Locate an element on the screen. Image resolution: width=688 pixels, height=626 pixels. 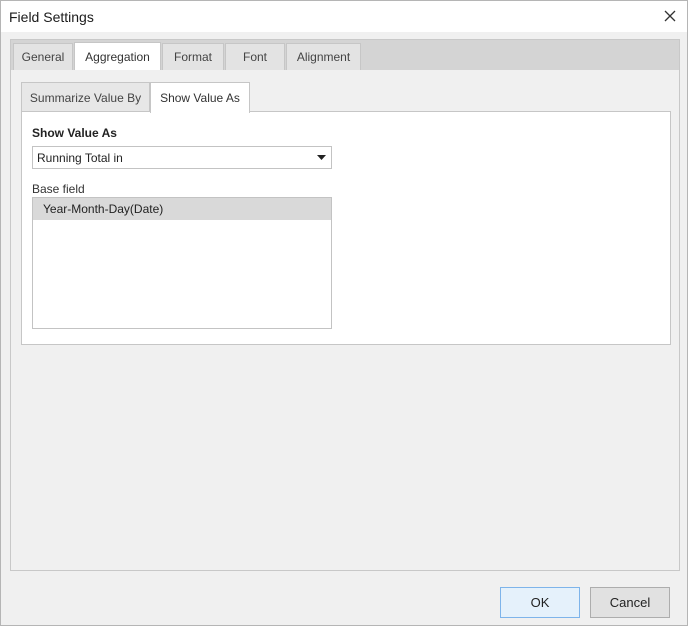
base-field-list: Year-Month-Day(Date) is located at coordinates (182, 263).